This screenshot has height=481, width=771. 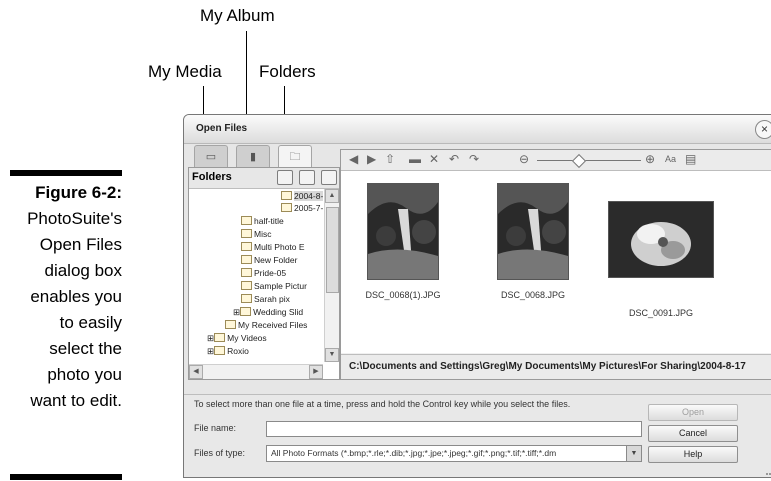 What do you see at coordinates (273, 247) in the screenshot?
I see `tree-item: Multi Photo E` at bounding box center [273, 247].